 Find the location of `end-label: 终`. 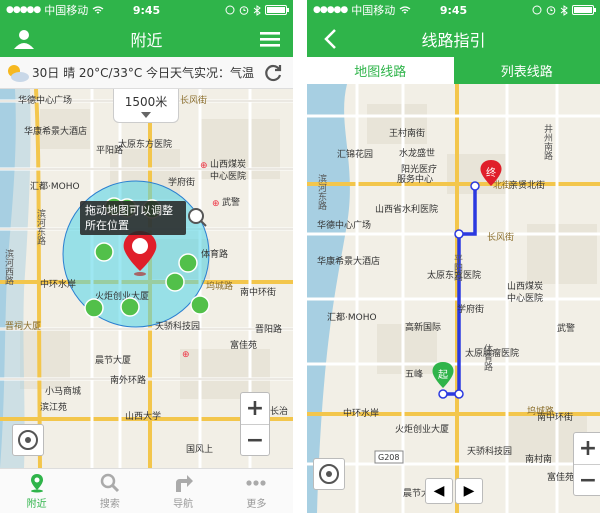

end-label: 终 is located at coordinates (491, 172).